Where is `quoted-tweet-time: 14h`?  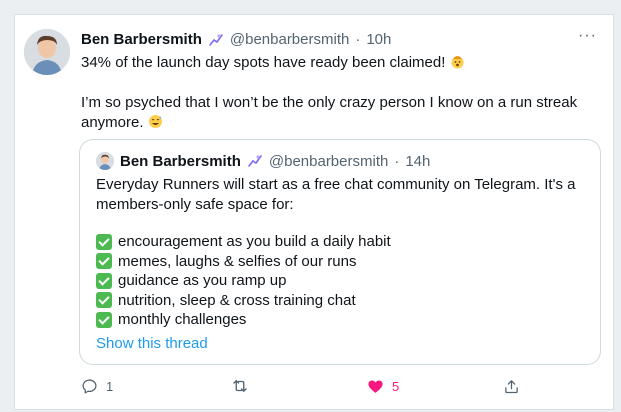
quoted-tweet-time: 14h is located at coordinates (418, 161).